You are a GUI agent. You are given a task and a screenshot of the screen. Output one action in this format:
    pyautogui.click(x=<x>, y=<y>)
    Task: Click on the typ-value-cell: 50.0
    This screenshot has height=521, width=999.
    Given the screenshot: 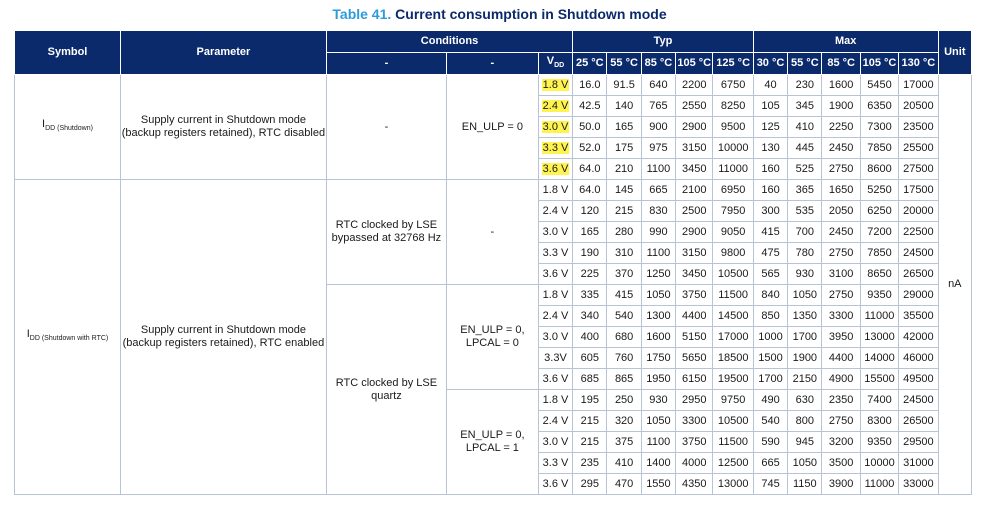 What is the action you would take?
    pyautogui.click(x=590, y=127)
    